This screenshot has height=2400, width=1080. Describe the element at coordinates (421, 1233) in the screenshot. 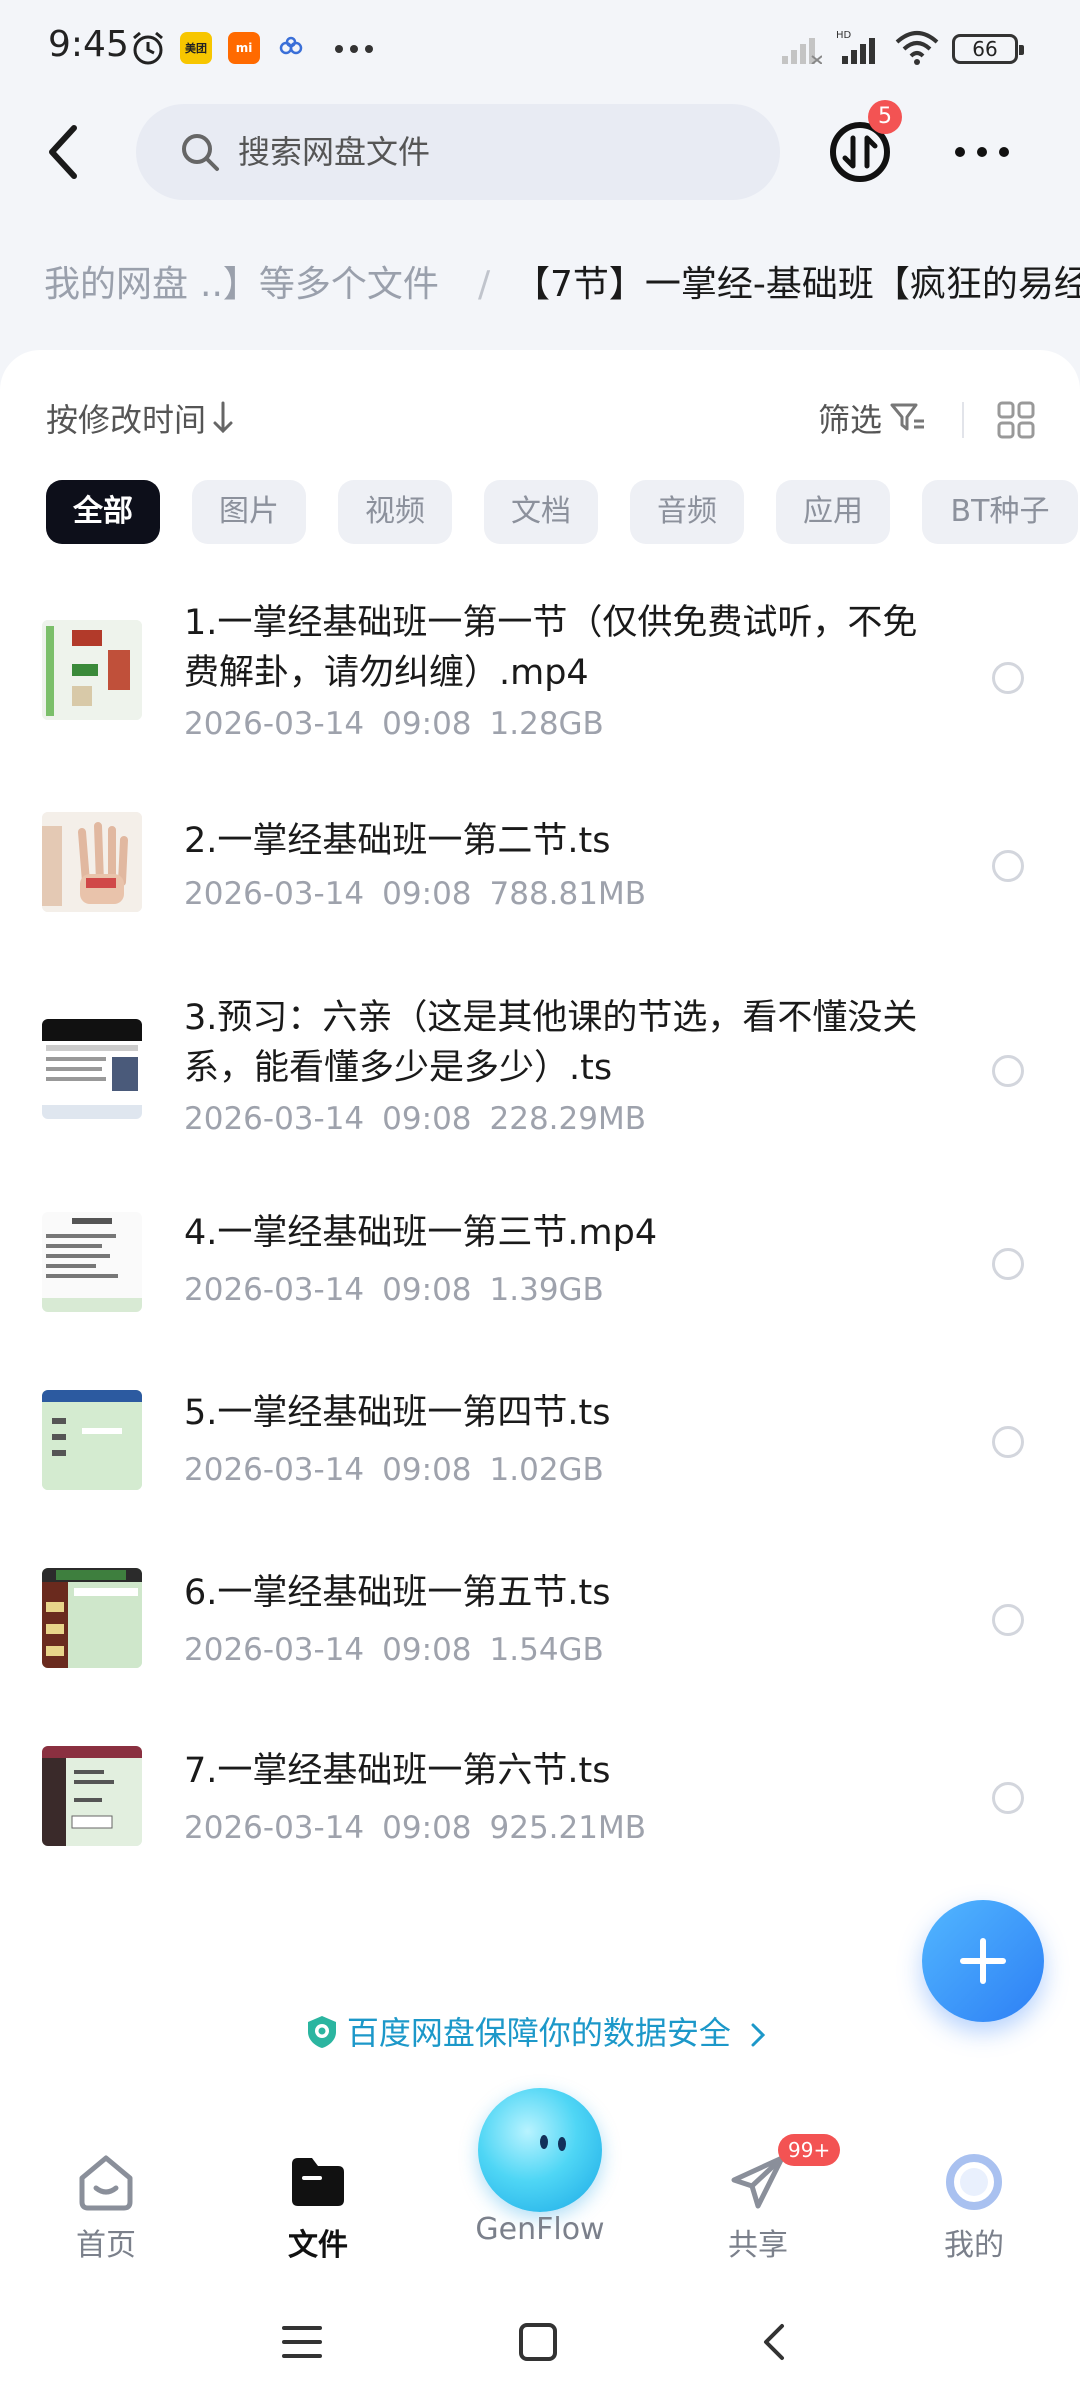

I see `file-name: 4.一掌经基础班一第三节.mp4` at that location.